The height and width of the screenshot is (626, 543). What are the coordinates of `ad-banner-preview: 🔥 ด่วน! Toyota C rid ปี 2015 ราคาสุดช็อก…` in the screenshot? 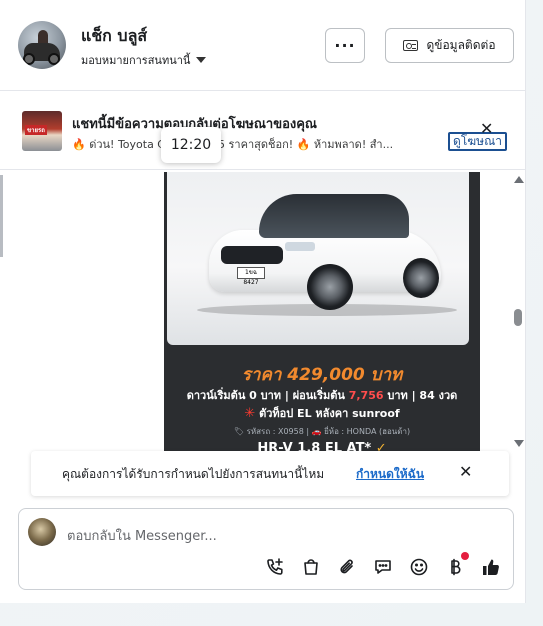 It's located at (233, 144).